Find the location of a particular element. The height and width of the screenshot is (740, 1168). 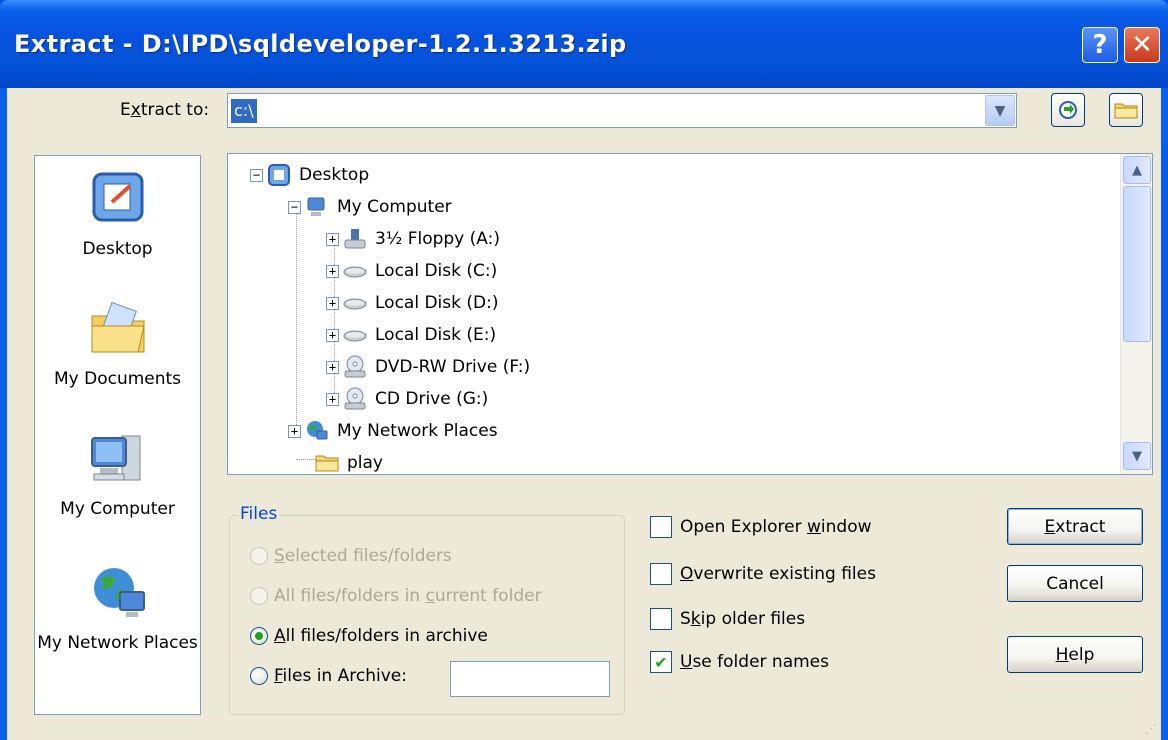

tree-item-floppy: + 3½ Floppy (A:) is located at coordinates (413, 239).